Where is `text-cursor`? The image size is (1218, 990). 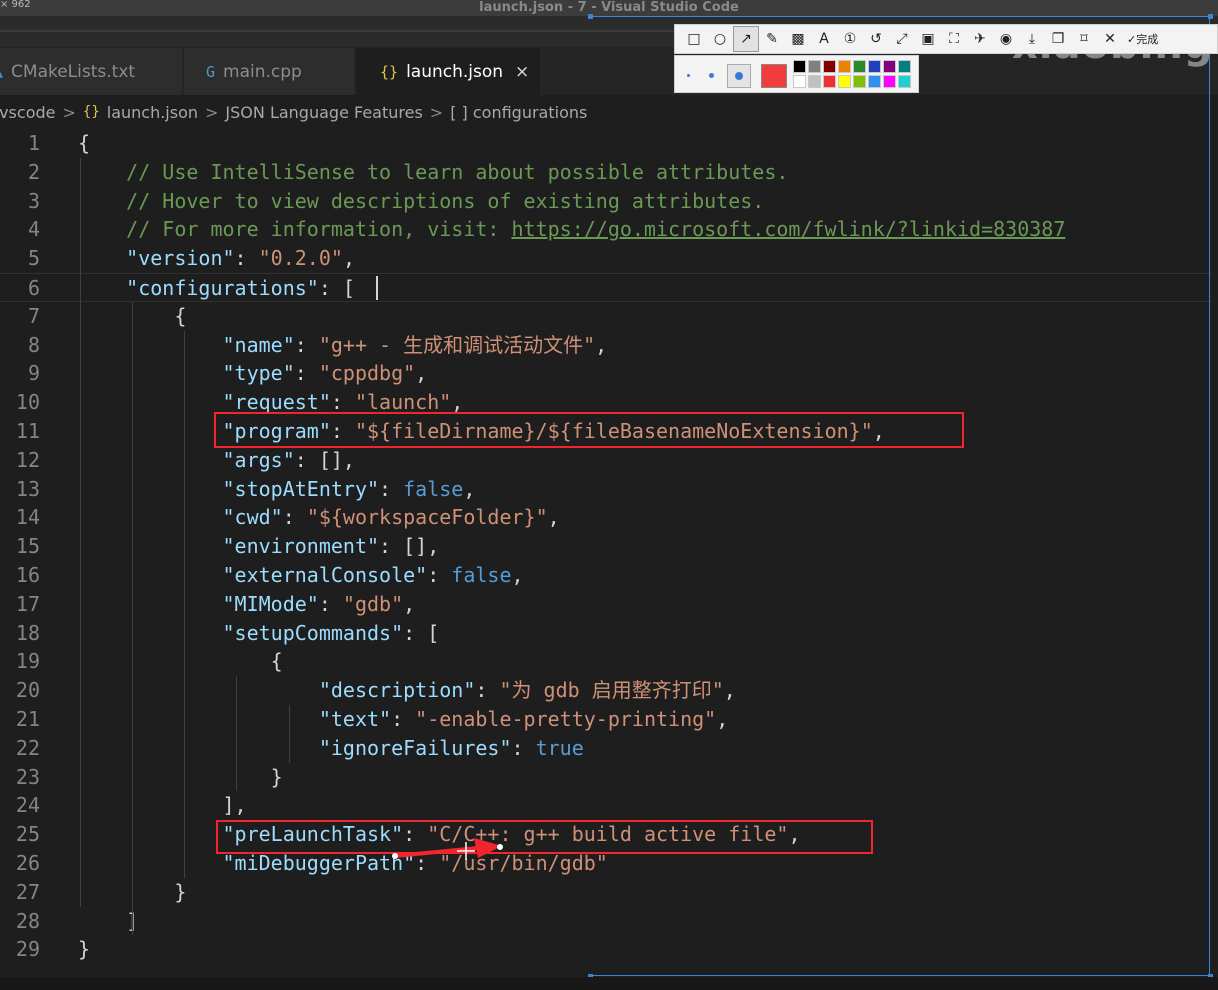
text-cursor is located at coordinates (377, 288).